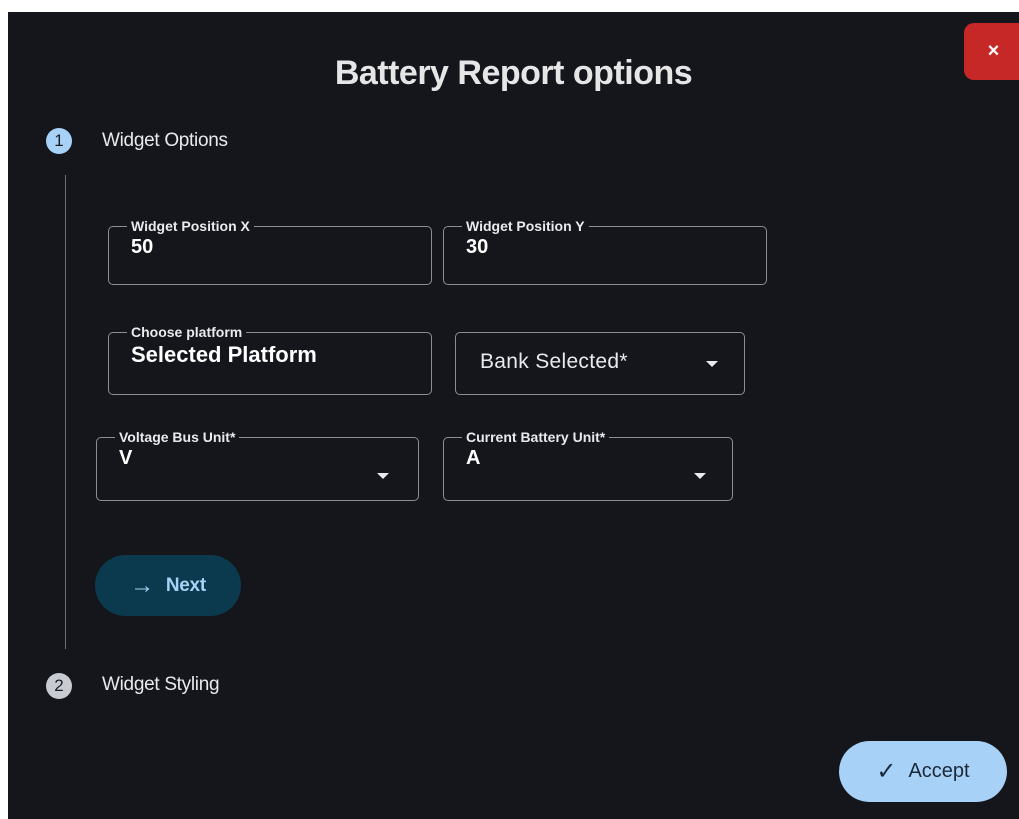 Image resolution: width=1019 pixels, height=819 pixels. I want to click on next-button-label: Next, so click(185, 585).